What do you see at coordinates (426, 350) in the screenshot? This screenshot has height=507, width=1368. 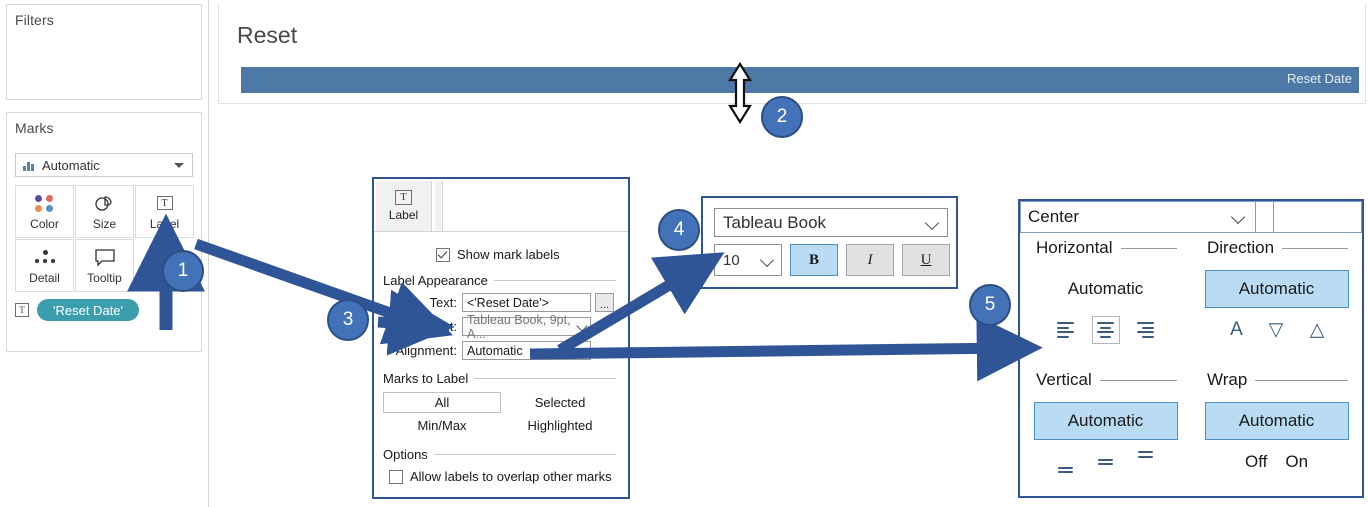 I see `alignment-field-label: Alignment:` at bounding box center [426, 350].